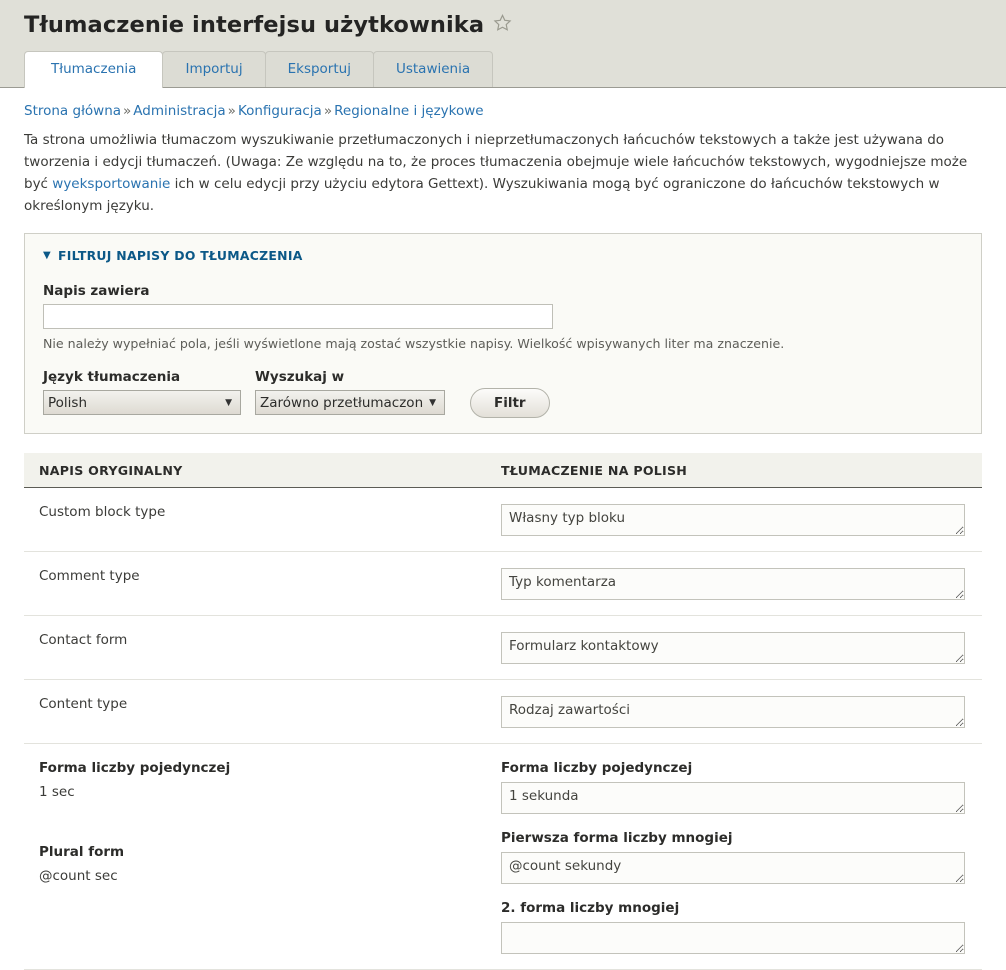 This screenshot has width=1006, height=970. I want to click on breadcrumb-item-regionalne-i-jezykowe: Regionalne i językowe, so click(409, 111).